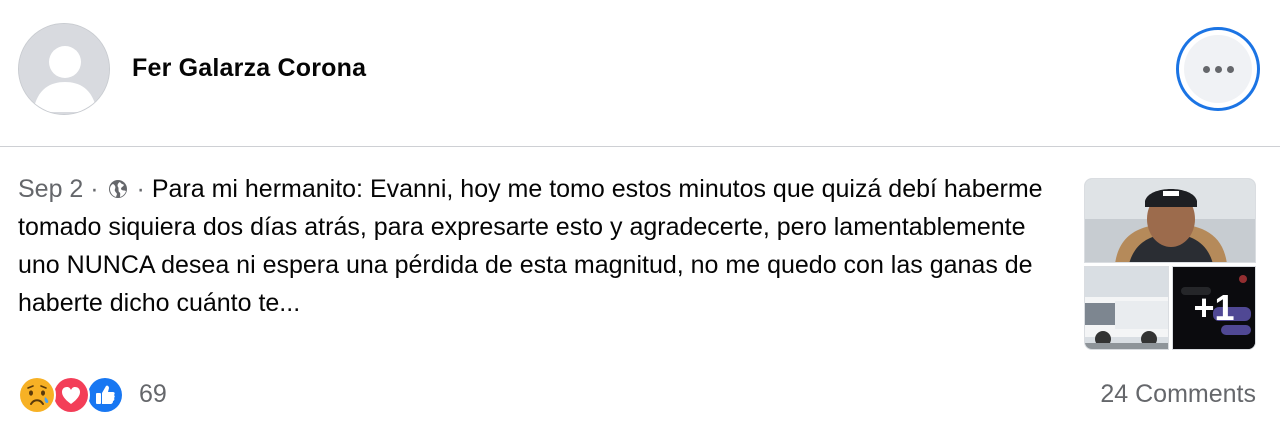  I want to click on love-reaction-icon, so click(71, 395).